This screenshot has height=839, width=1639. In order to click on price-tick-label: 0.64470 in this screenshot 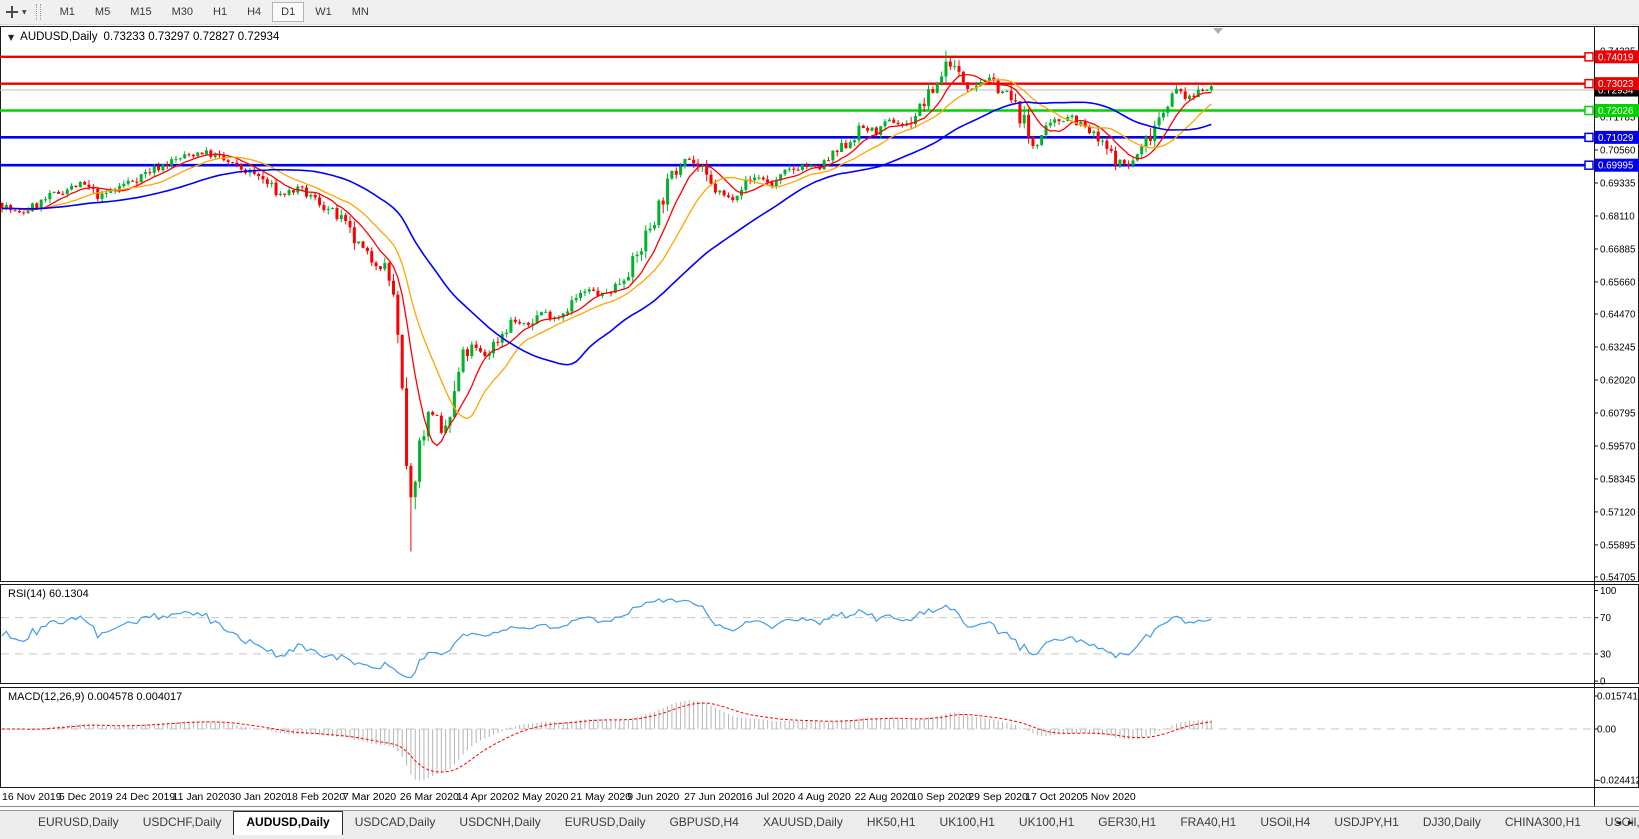, I will do `click(1618, 314)`.